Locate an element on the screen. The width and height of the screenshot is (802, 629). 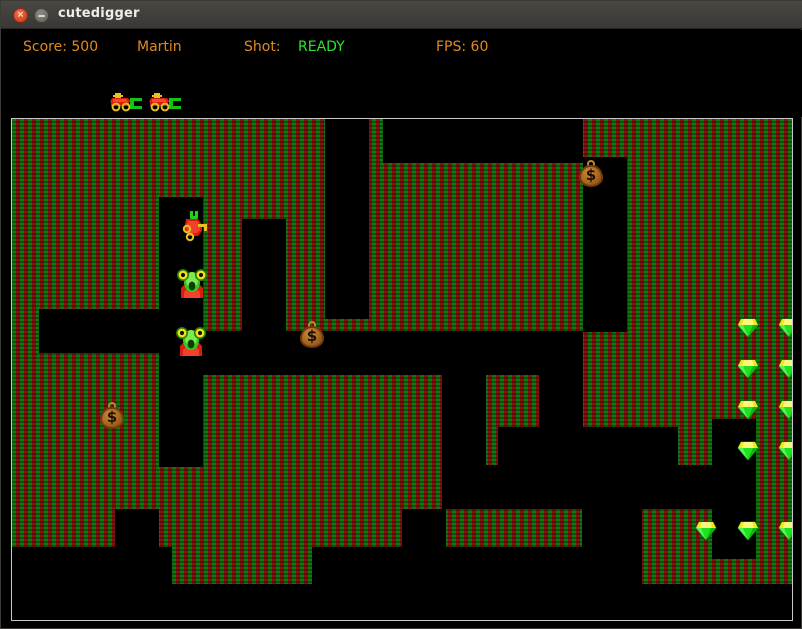
title-bar: × cutedigger is located at coordinates (401, 15).